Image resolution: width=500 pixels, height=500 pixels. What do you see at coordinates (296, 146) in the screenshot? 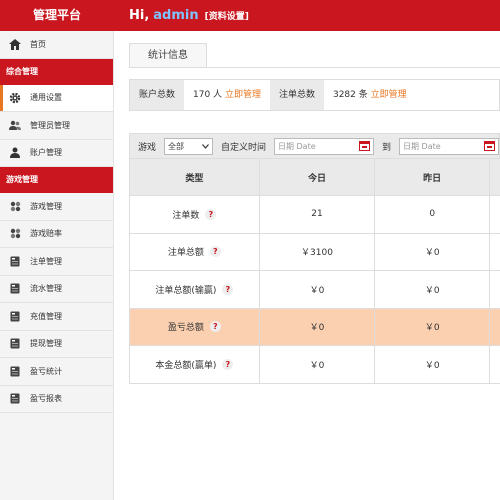
I see `start-date-placeholder: 日期 Date` at bounding box center [296, 146].